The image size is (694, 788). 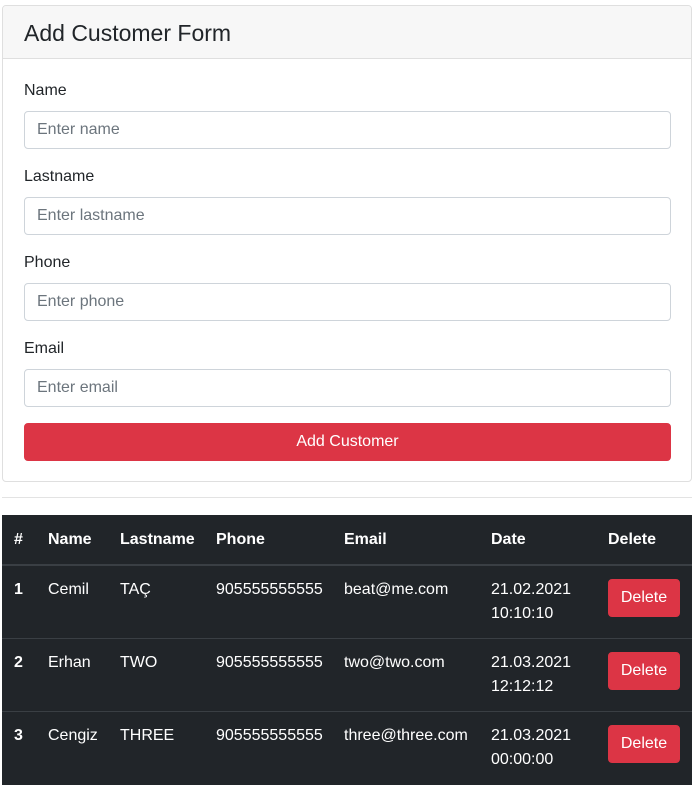 What do you see at coordinates (396, 589) in the screenshot?
I see `row-email: beat@me.com` at bounding box center [396, 589].